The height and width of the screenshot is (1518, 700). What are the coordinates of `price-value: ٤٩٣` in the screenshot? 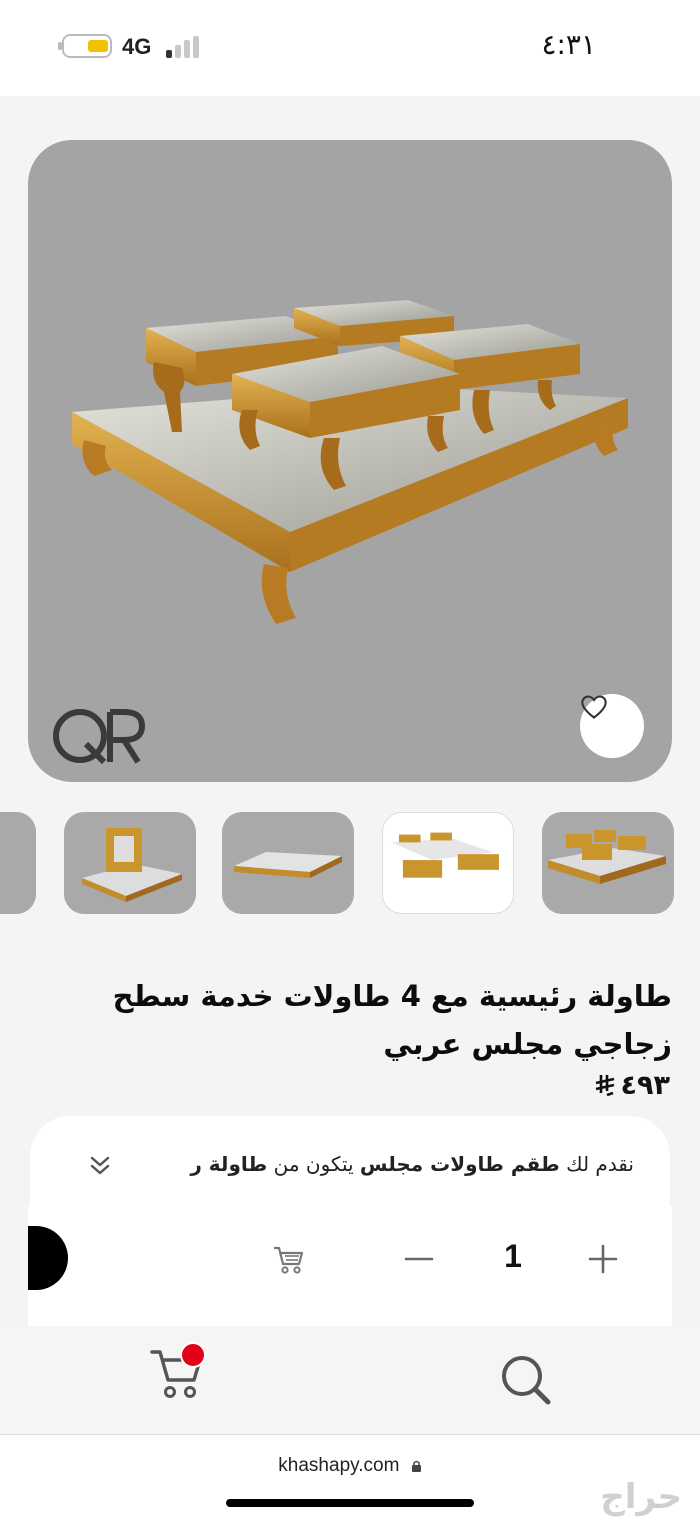 It's located at (645, 1085).